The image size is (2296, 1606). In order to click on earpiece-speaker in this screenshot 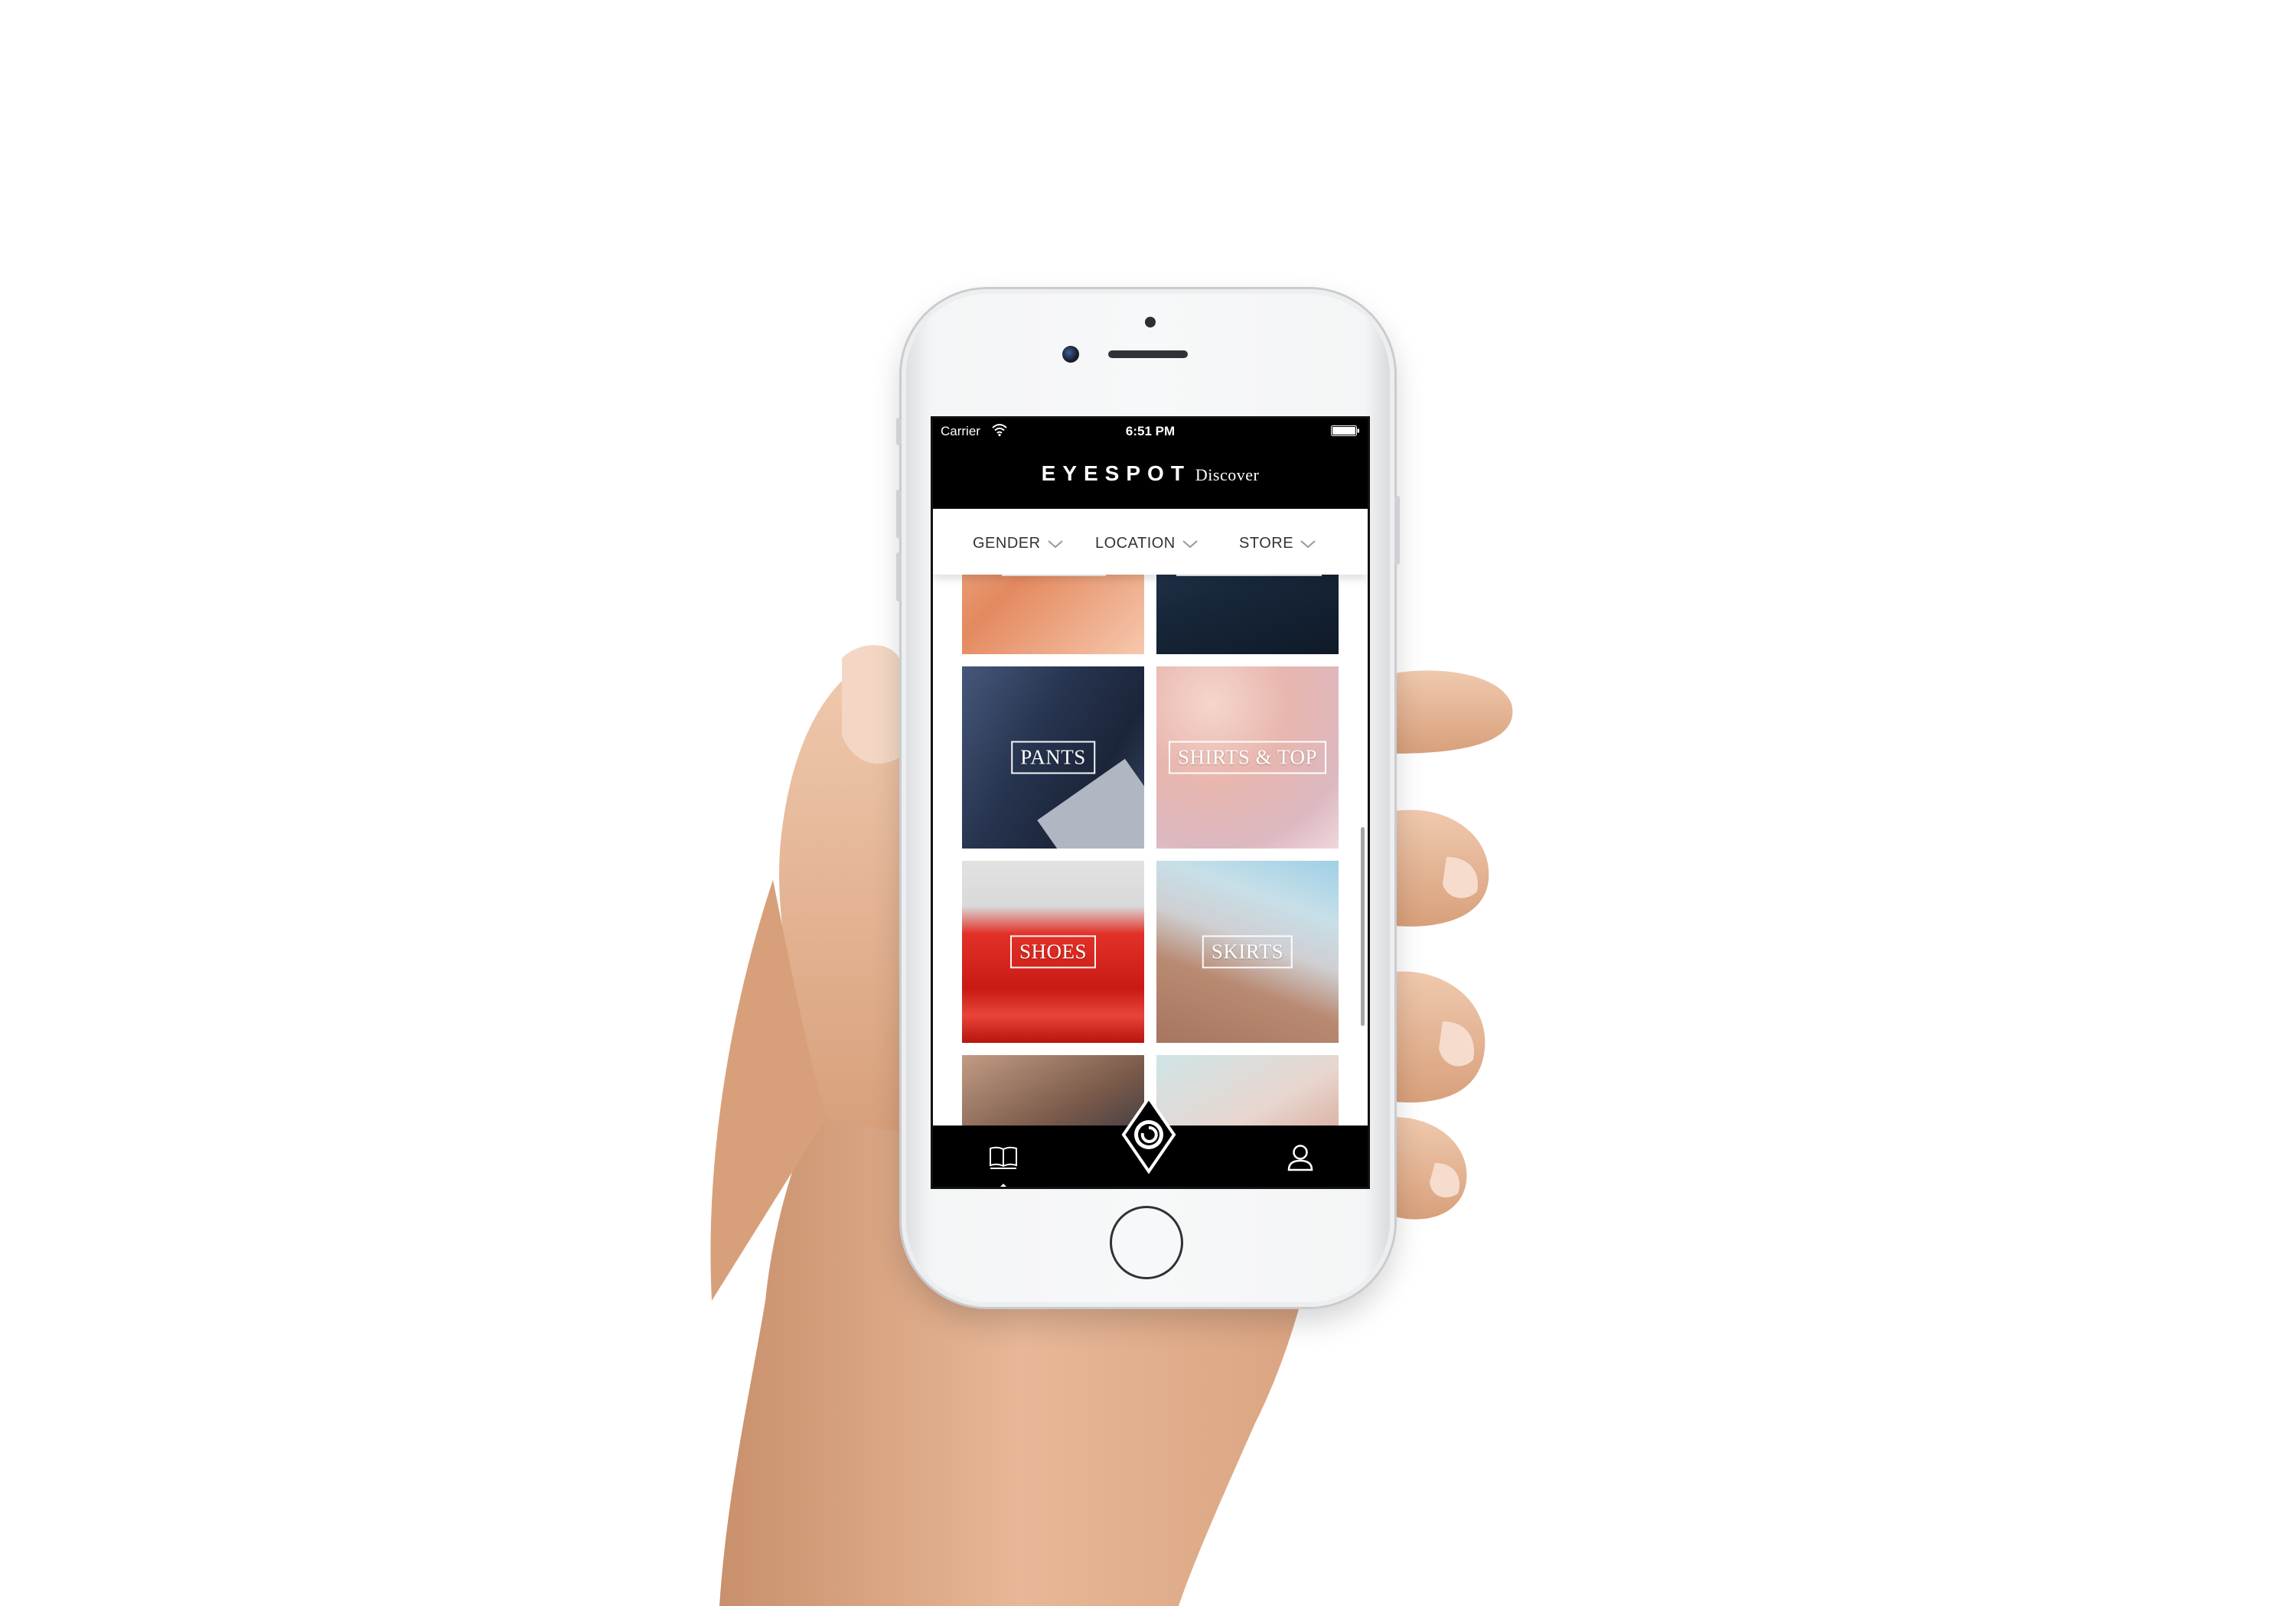, I will do `click(1148, 354)`.